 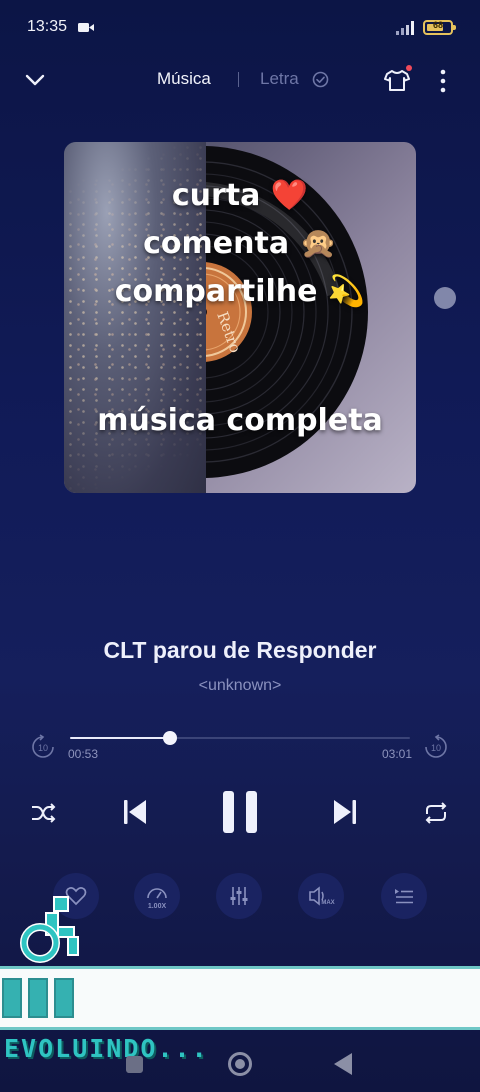 What do you see at coordinates (405, 28) in the screenshot?
I see `signal-icon` at bounding box center [405, 28].